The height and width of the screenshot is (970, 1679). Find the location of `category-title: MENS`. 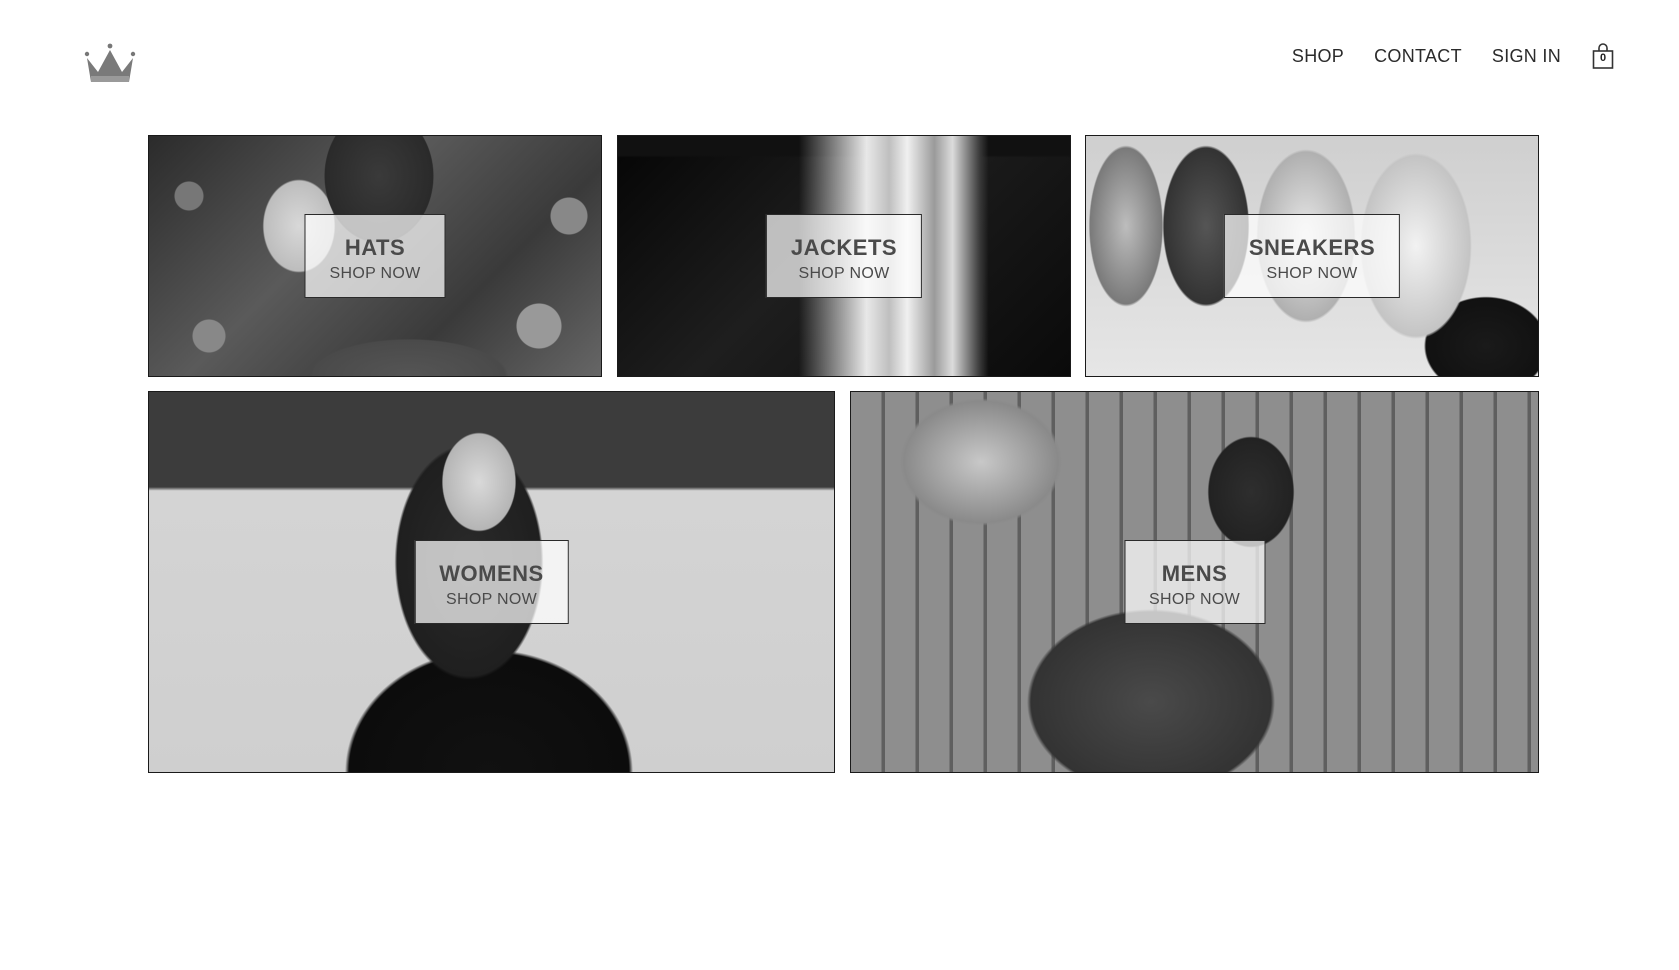

category-title: MENS is located at coordinates (1194, 573).